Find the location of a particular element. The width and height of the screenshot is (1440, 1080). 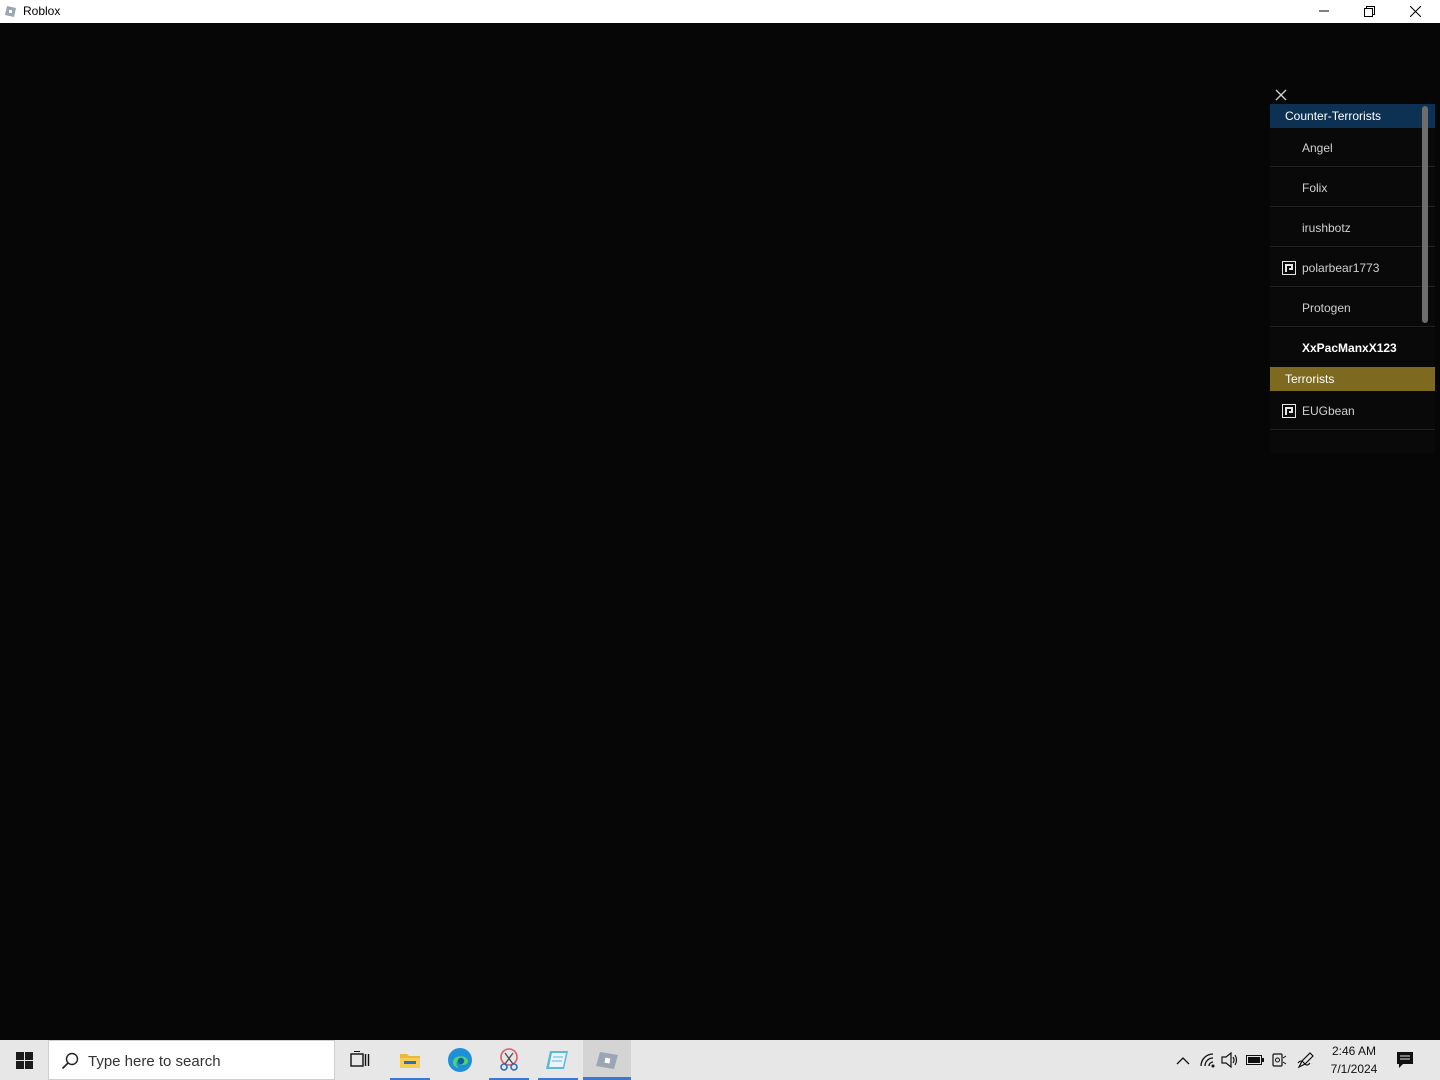

team-header-terrorists: Terrorists is located at coordinates (1352, 379).